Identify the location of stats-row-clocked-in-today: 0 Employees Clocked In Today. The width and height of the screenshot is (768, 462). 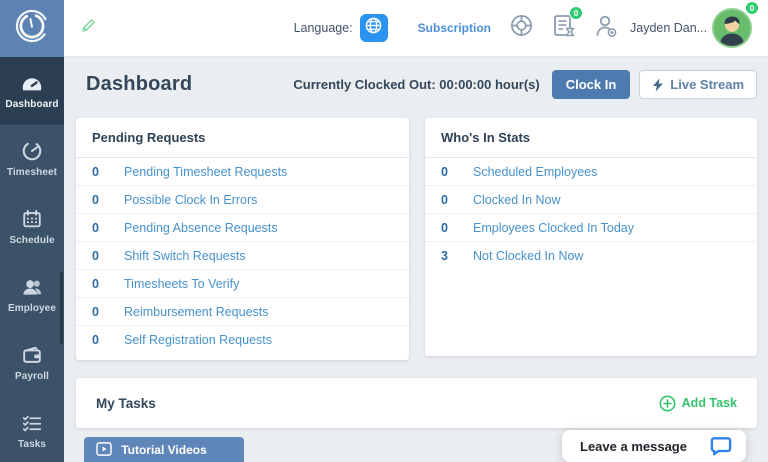
(591, 228).